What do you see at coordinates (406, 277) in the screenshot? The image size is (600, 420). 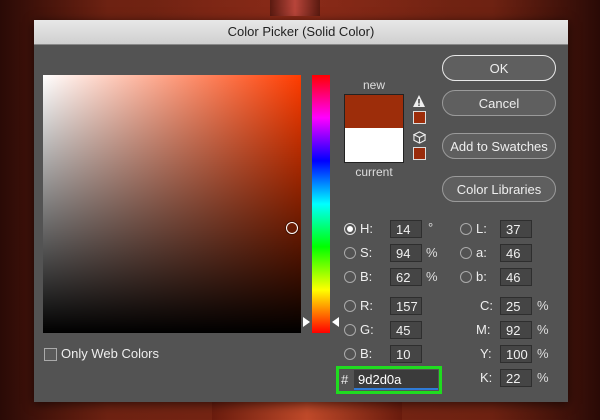 I see `brightness-input: 62` at bounding box center [406, 277].